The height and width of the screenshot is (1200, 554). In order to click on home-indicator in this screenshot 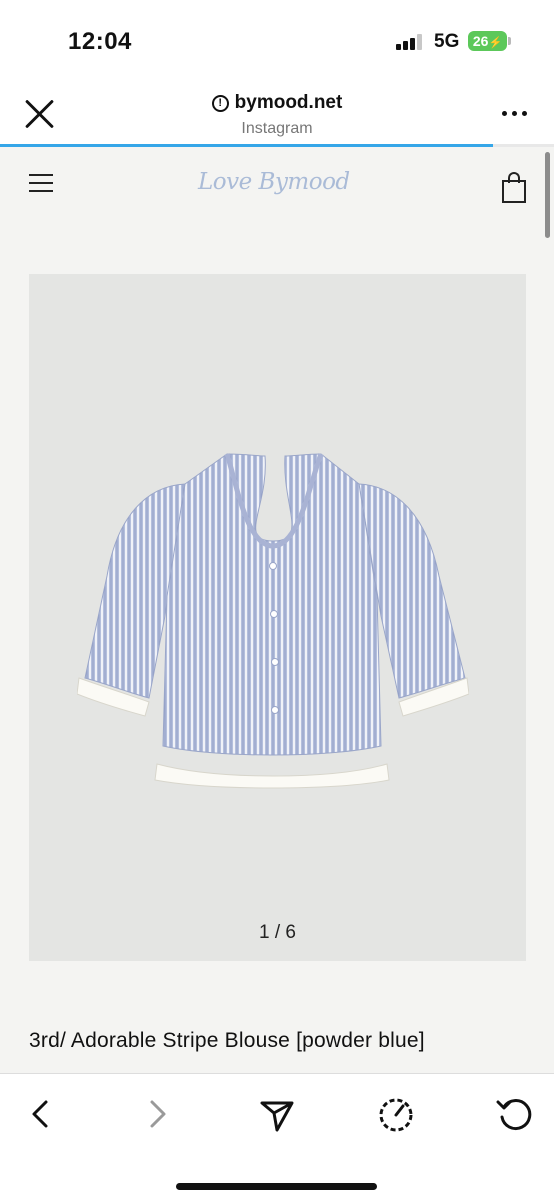, I will do `click(276, 1186)`.